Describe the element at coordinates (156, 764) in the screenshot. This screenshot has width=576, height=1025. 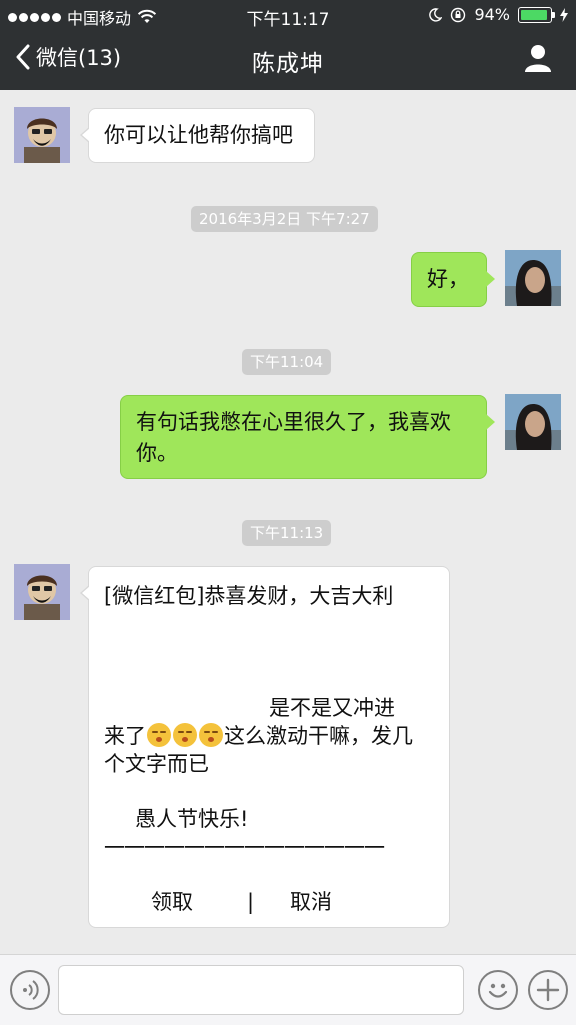
I see `message-text-line: 个文字而已` at that location.